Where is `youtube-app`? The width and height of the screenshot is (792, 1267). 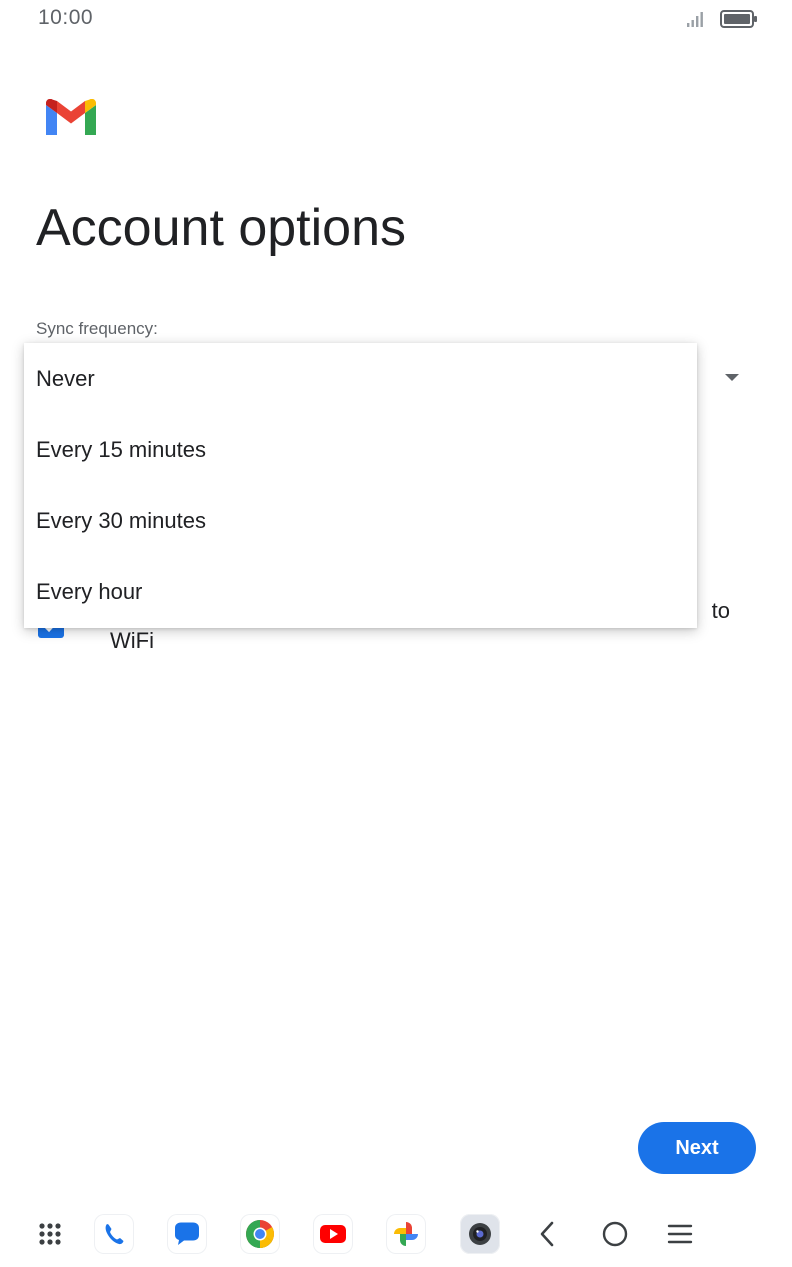 youtube-app is located at coordinates (333, 1234).